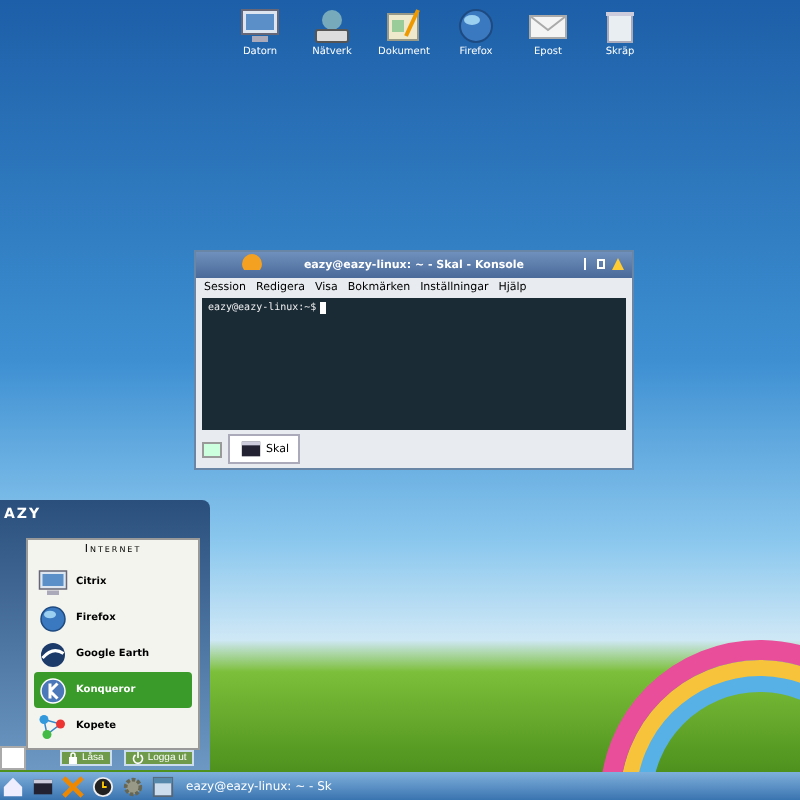 This screenshot has height=800, width=800. Describe the element at coordinates (620, 26) in the screenshot. I see `trash-icon` at that location.